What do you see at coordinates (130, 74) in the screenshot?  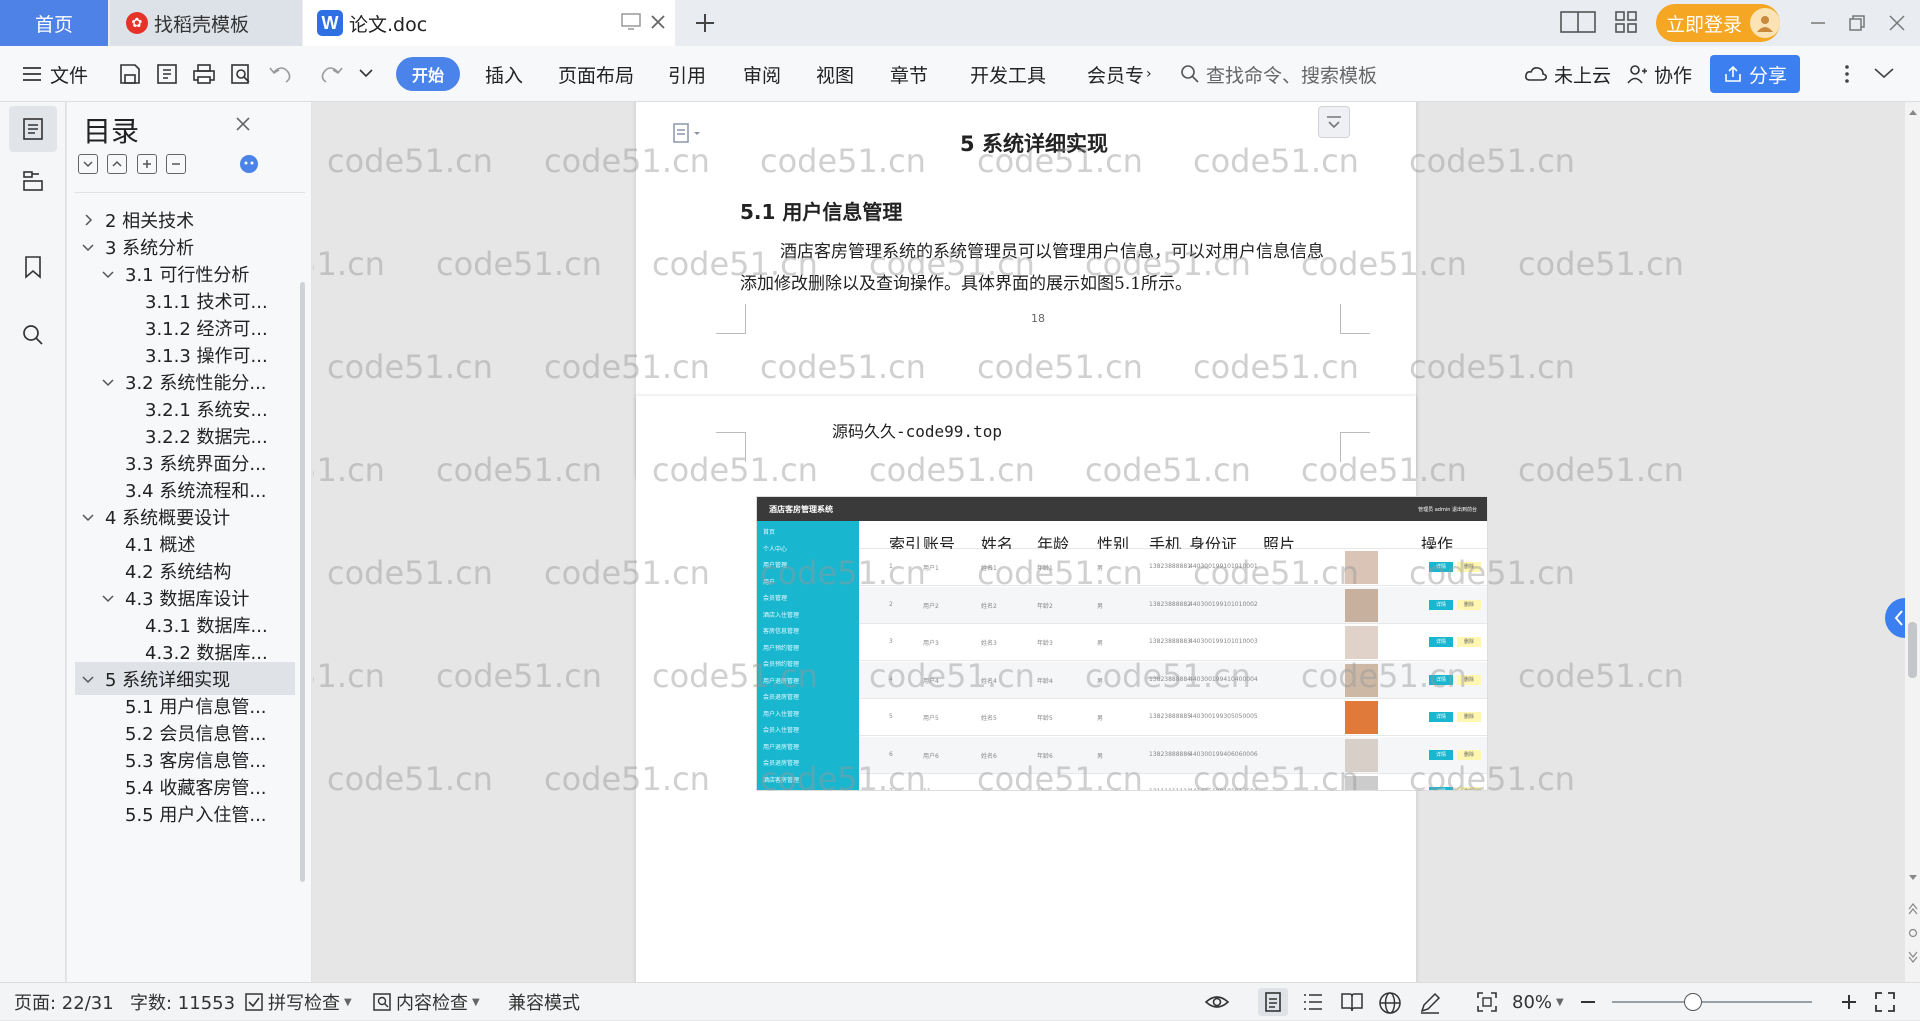 I see `save-icon` at bounding box center [130, 74].